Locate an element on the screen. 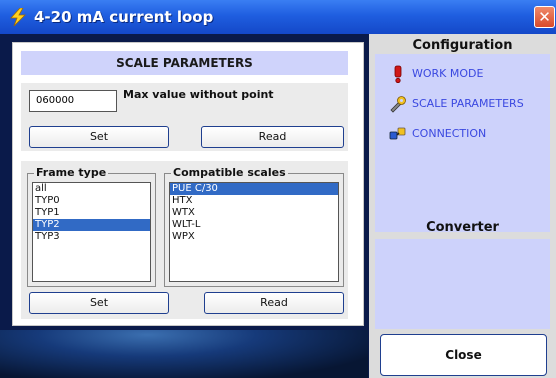 Image resolution: width=556 pixels, height=378 pixels. compatible-scales-list: PUE C/30 HTX WTX WLT-L WPX is located at coordinates (254, 232).